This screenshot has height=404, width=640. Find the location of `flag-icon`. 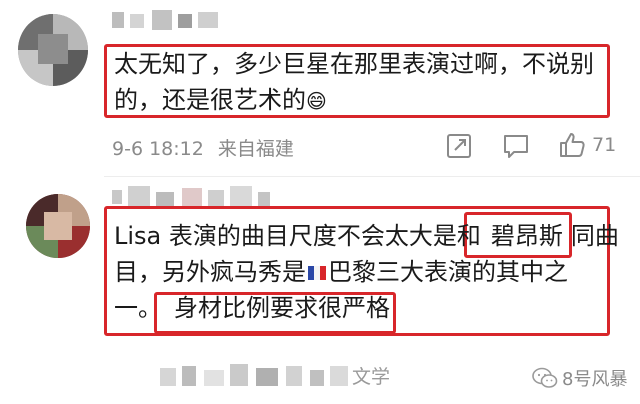

flag-icon is located at coordinates (317, 273).